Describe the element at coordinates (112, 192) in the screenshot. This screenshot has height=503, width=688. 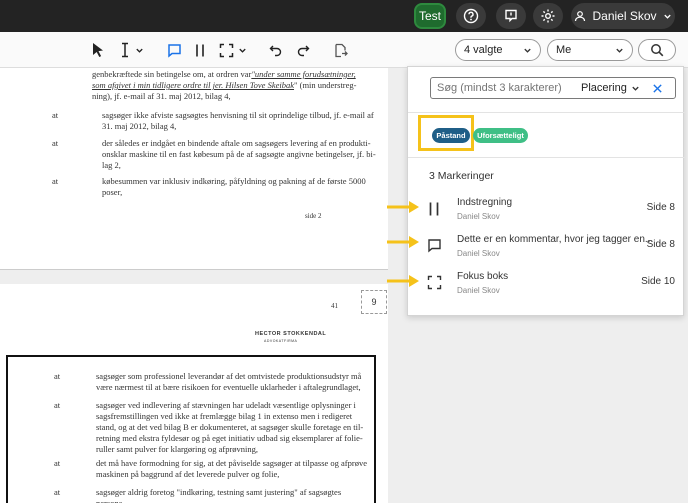
I see `item-text: poser,` at that location.